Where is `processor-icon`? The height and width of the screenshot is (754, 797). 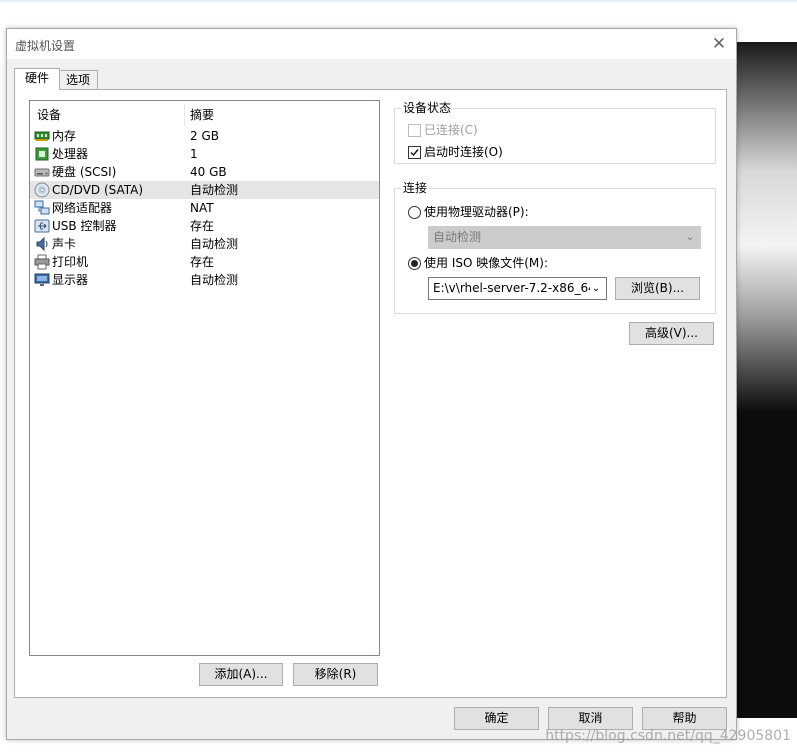 processor-icon is located at coordinates (42, 154).